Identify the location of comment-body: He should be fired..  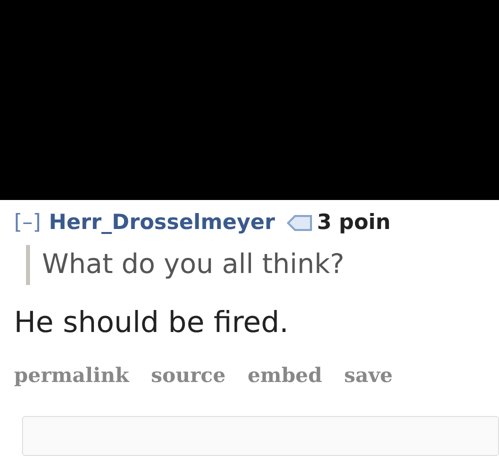
(152, 322).